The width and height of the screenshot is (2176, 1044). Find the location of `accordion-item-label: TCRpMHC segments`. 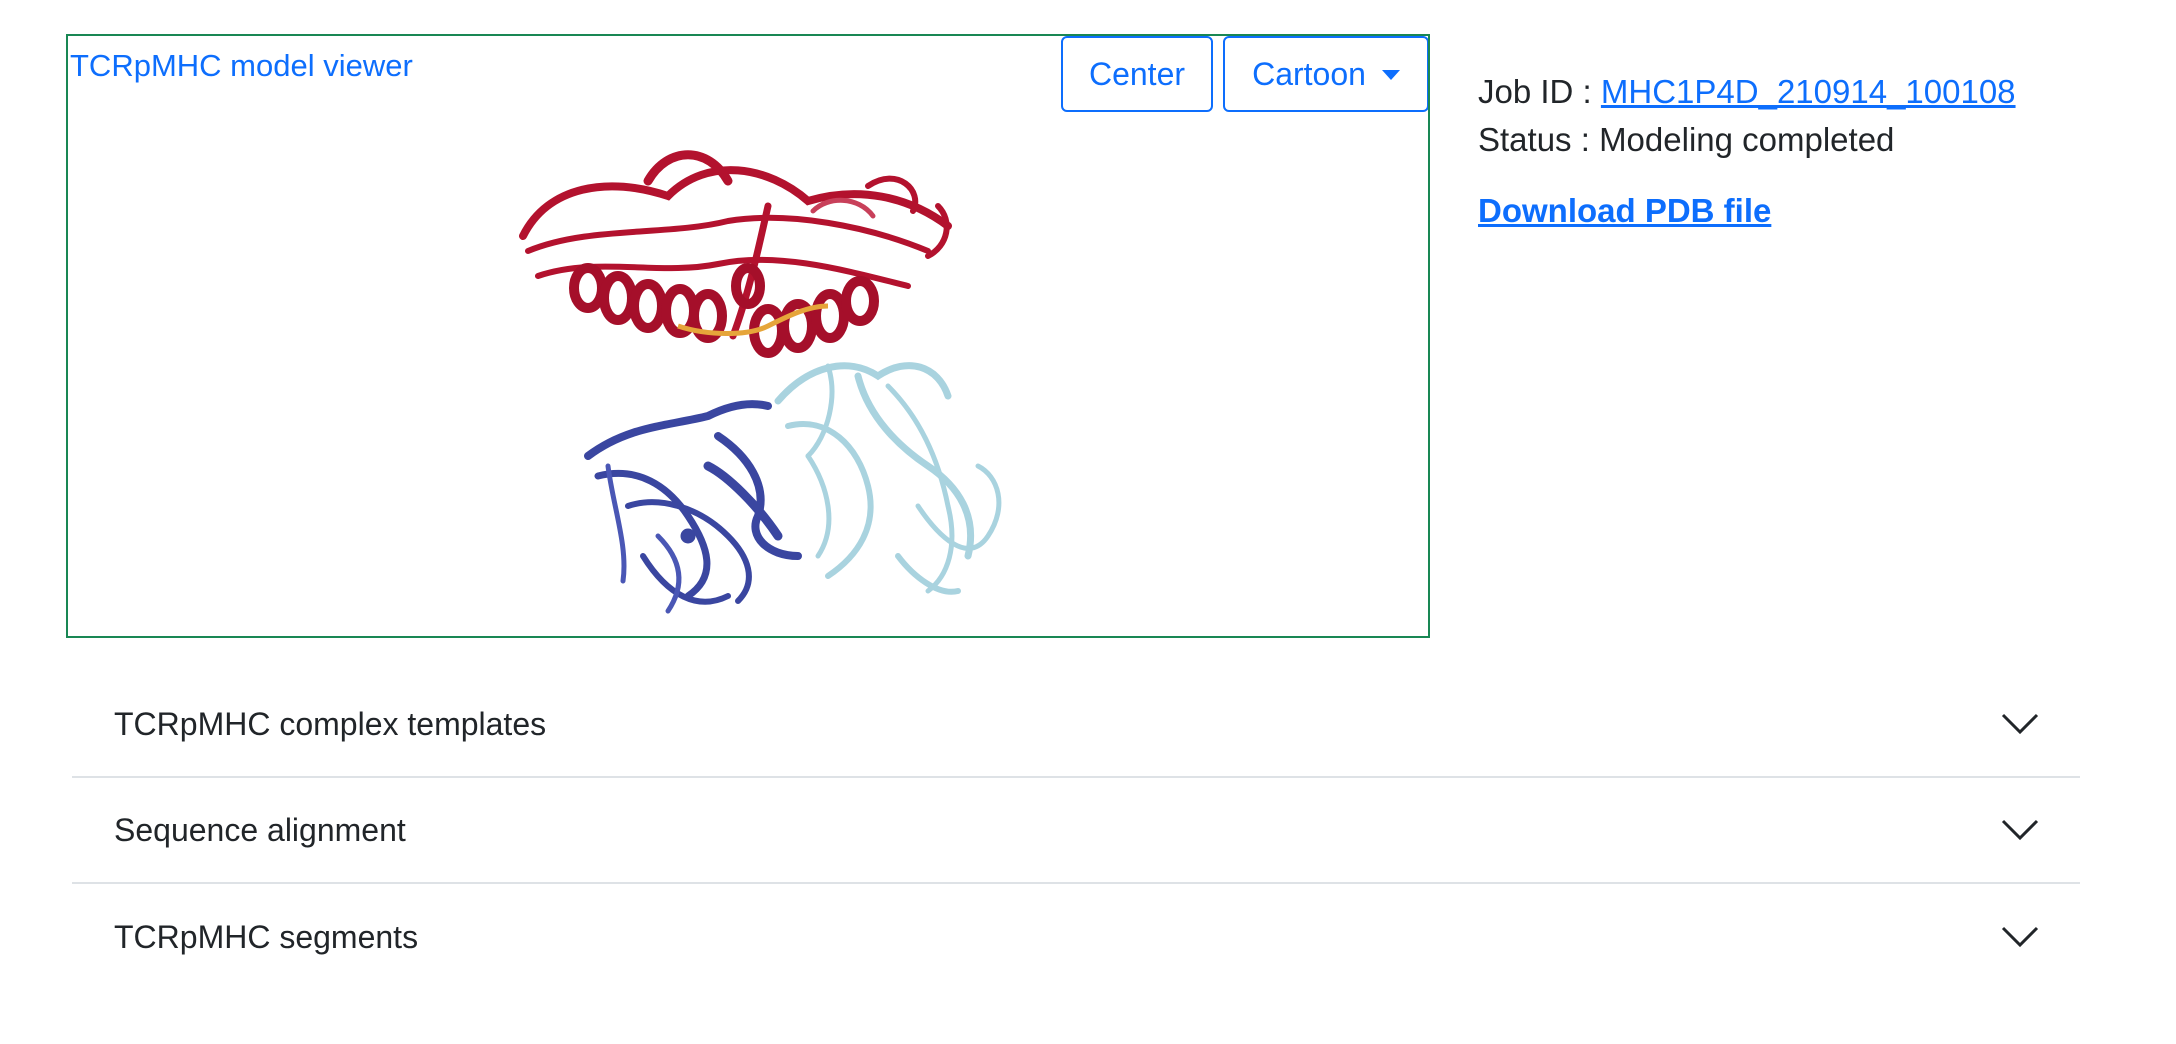

accordion-item-label: TCRpMHC segments is located at coordinates (266, 936).